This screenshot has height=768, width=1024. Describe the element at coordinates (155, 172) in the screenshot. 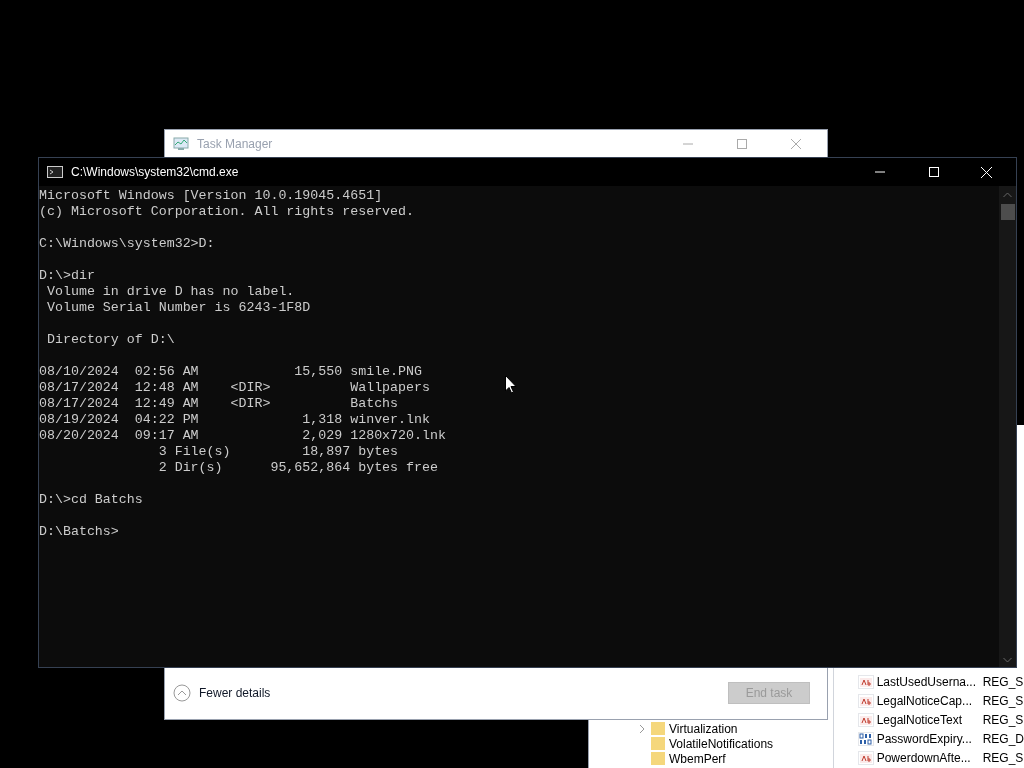

I see `window-title: C:\Windows\system32\cmd.exe` at that location.